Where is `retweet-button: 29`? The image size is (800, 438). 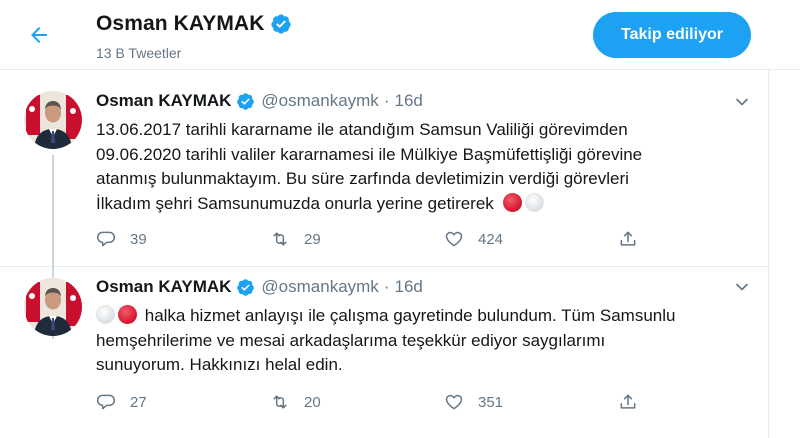
retweet-button: 29 is located at coordinates (357, 239).